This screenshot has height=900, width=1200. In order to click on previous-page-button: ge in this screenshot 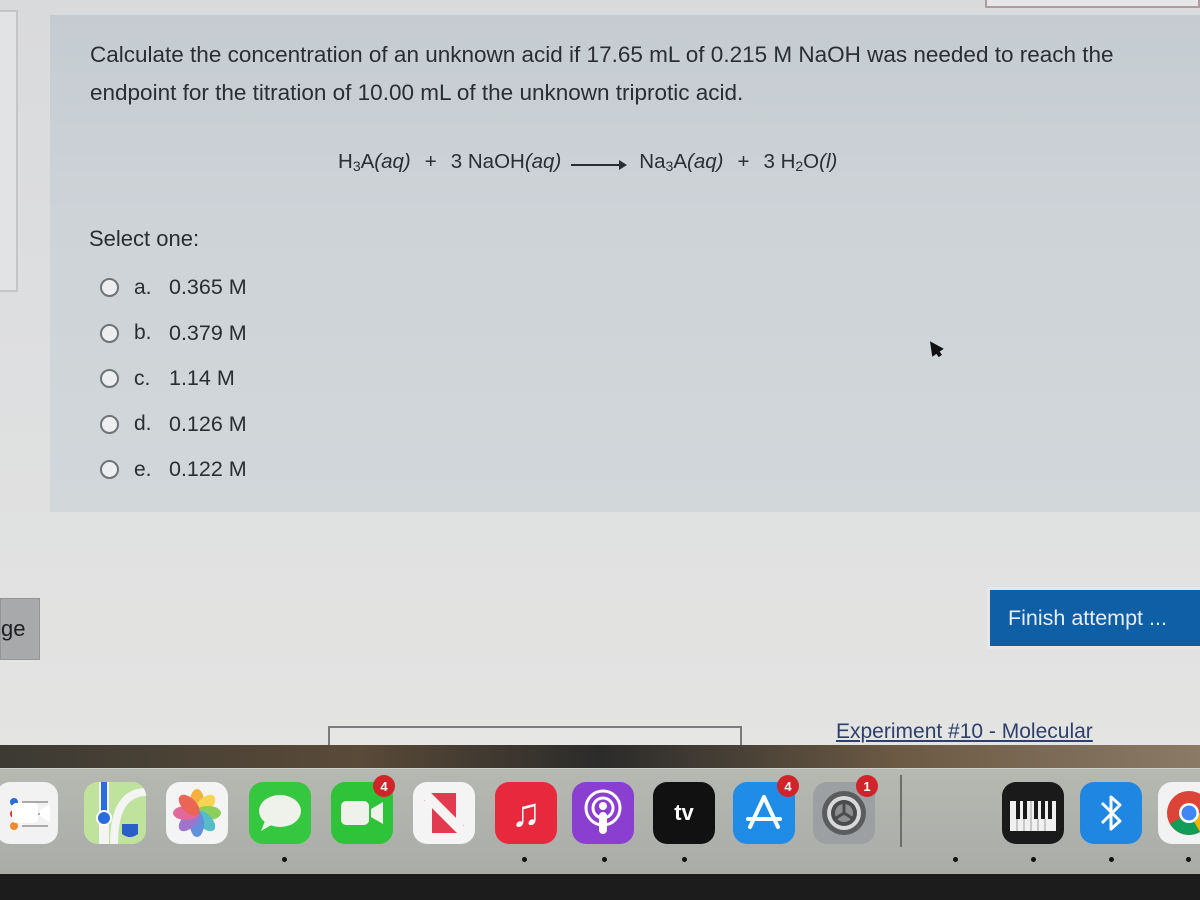, I will do `click(20, 629)`.